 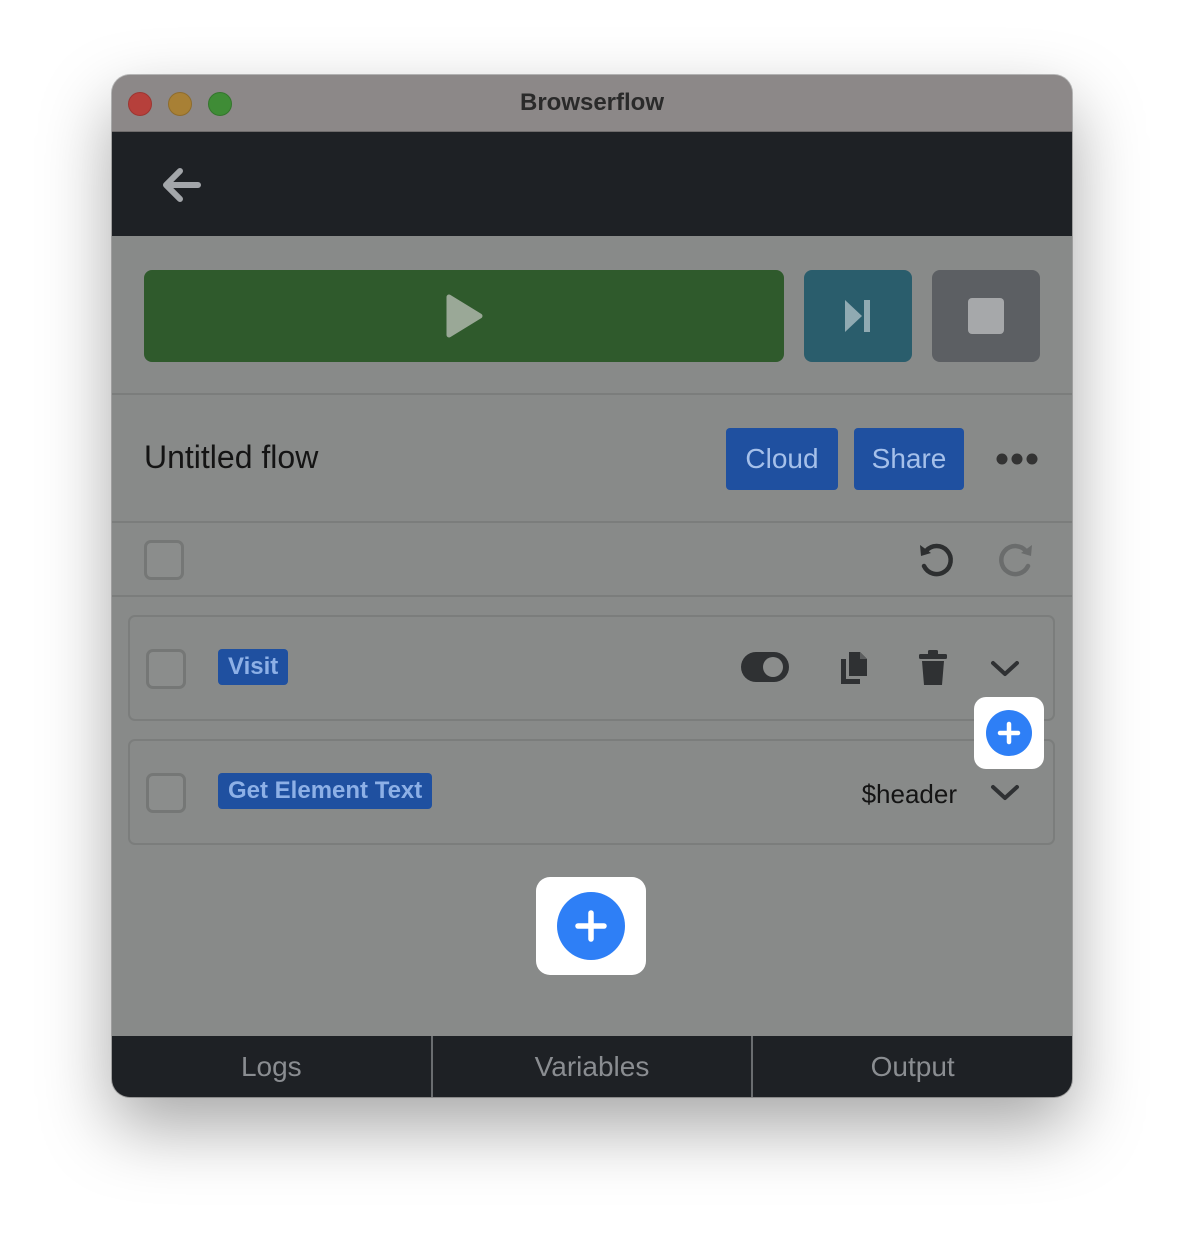 I want to click on redo-icon, so click(x=1015, y=560).